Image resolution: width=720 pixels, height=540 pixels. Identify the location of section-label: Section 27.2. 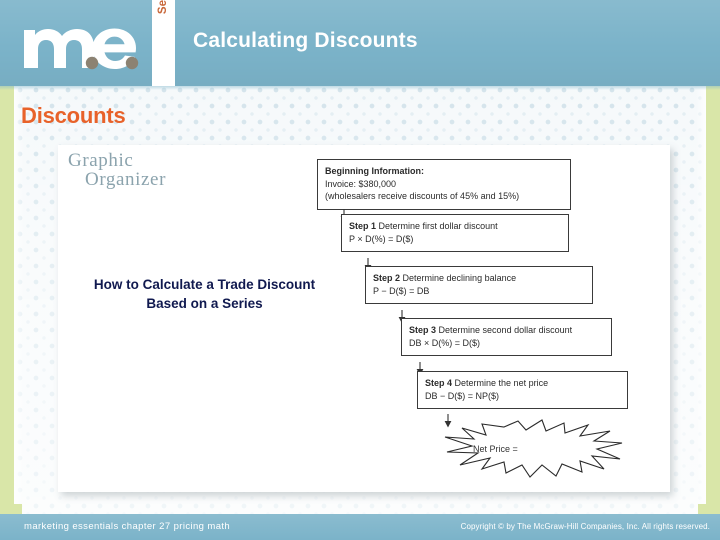
(163, 11).